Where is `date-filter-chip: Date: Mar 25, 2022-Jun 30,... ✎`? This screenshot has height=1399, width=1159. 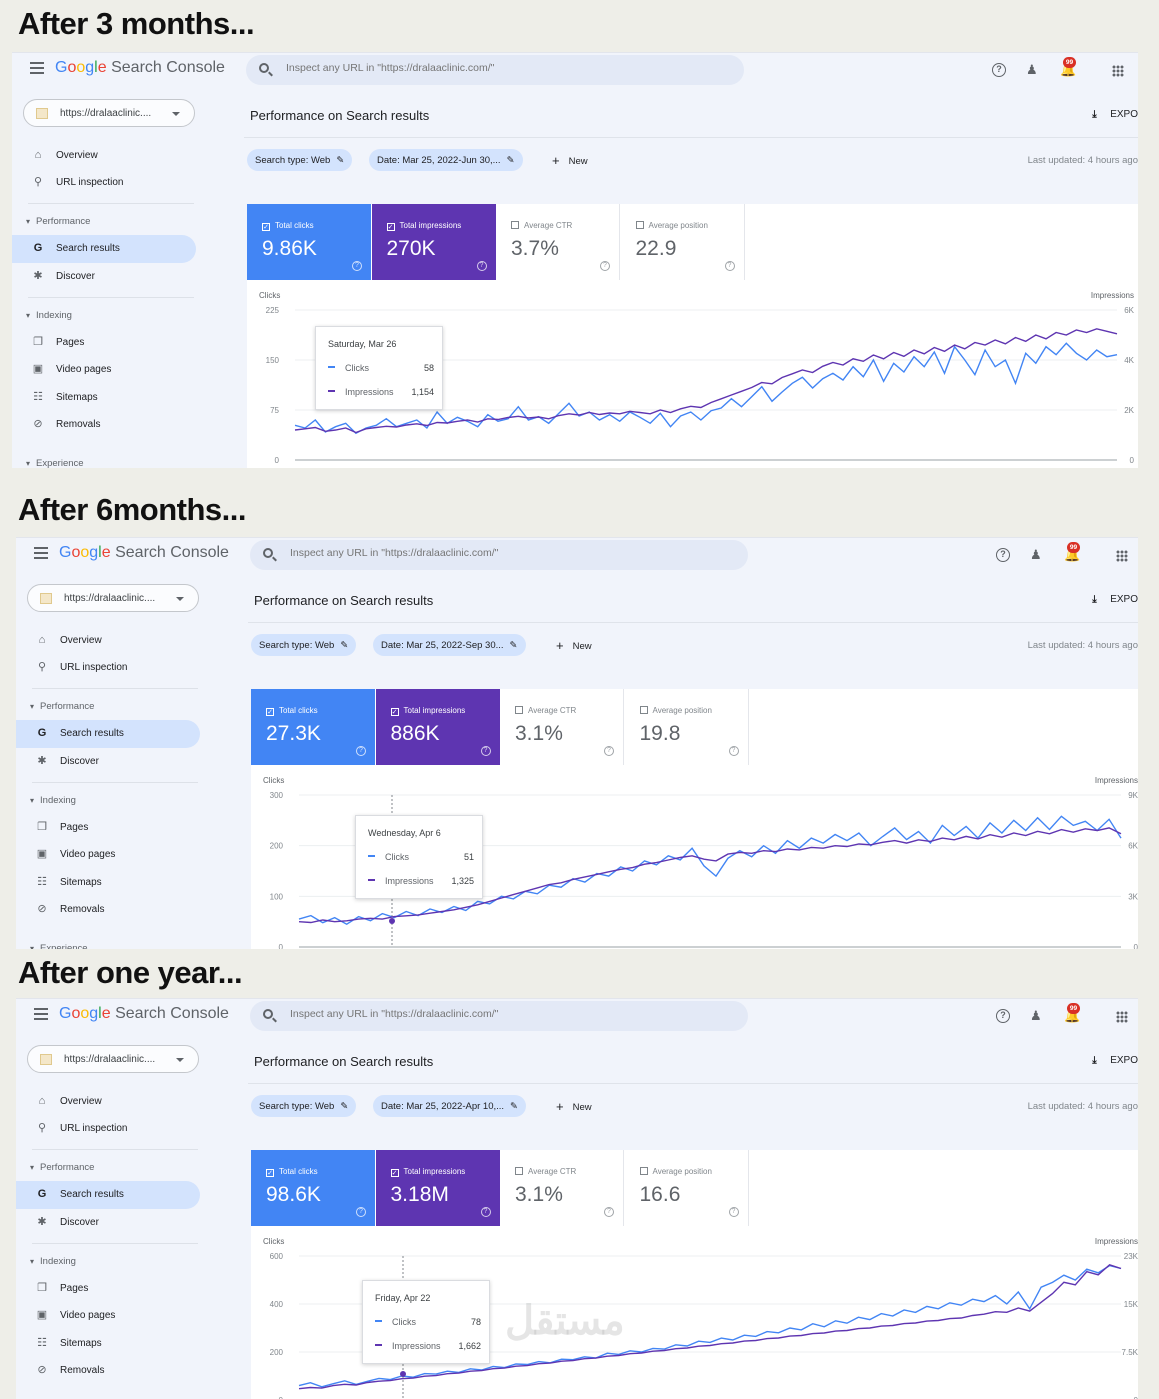 date-filter-chip: Date: Mar 25, 2022-Jun 30,... ✎ is located at coordinates (446, 160).